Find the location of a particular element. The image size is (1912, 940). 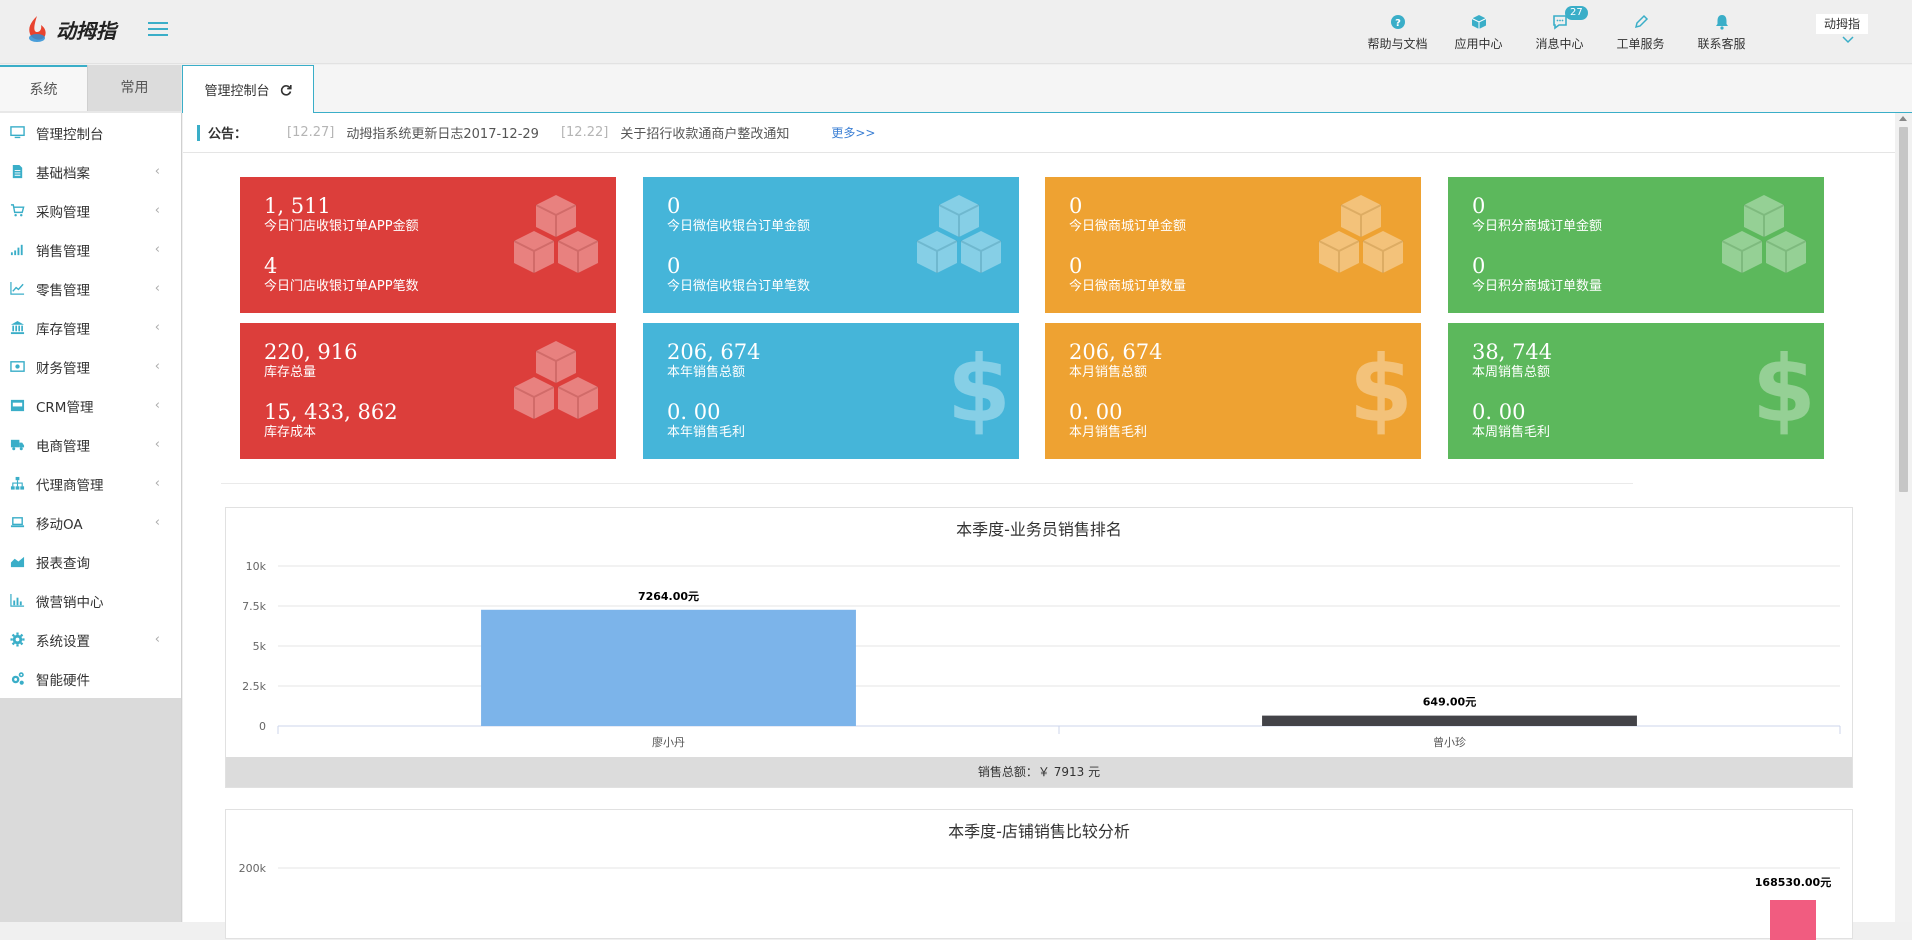

flame-logo-icon is located at coordinates (37, 29).